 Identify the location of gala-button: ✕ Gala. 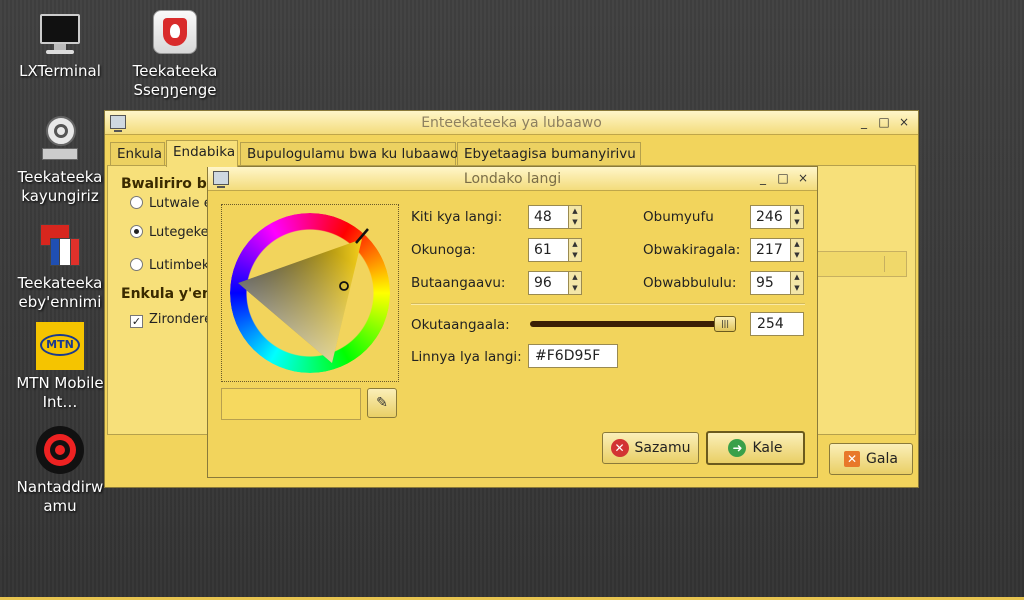
(871, 459).